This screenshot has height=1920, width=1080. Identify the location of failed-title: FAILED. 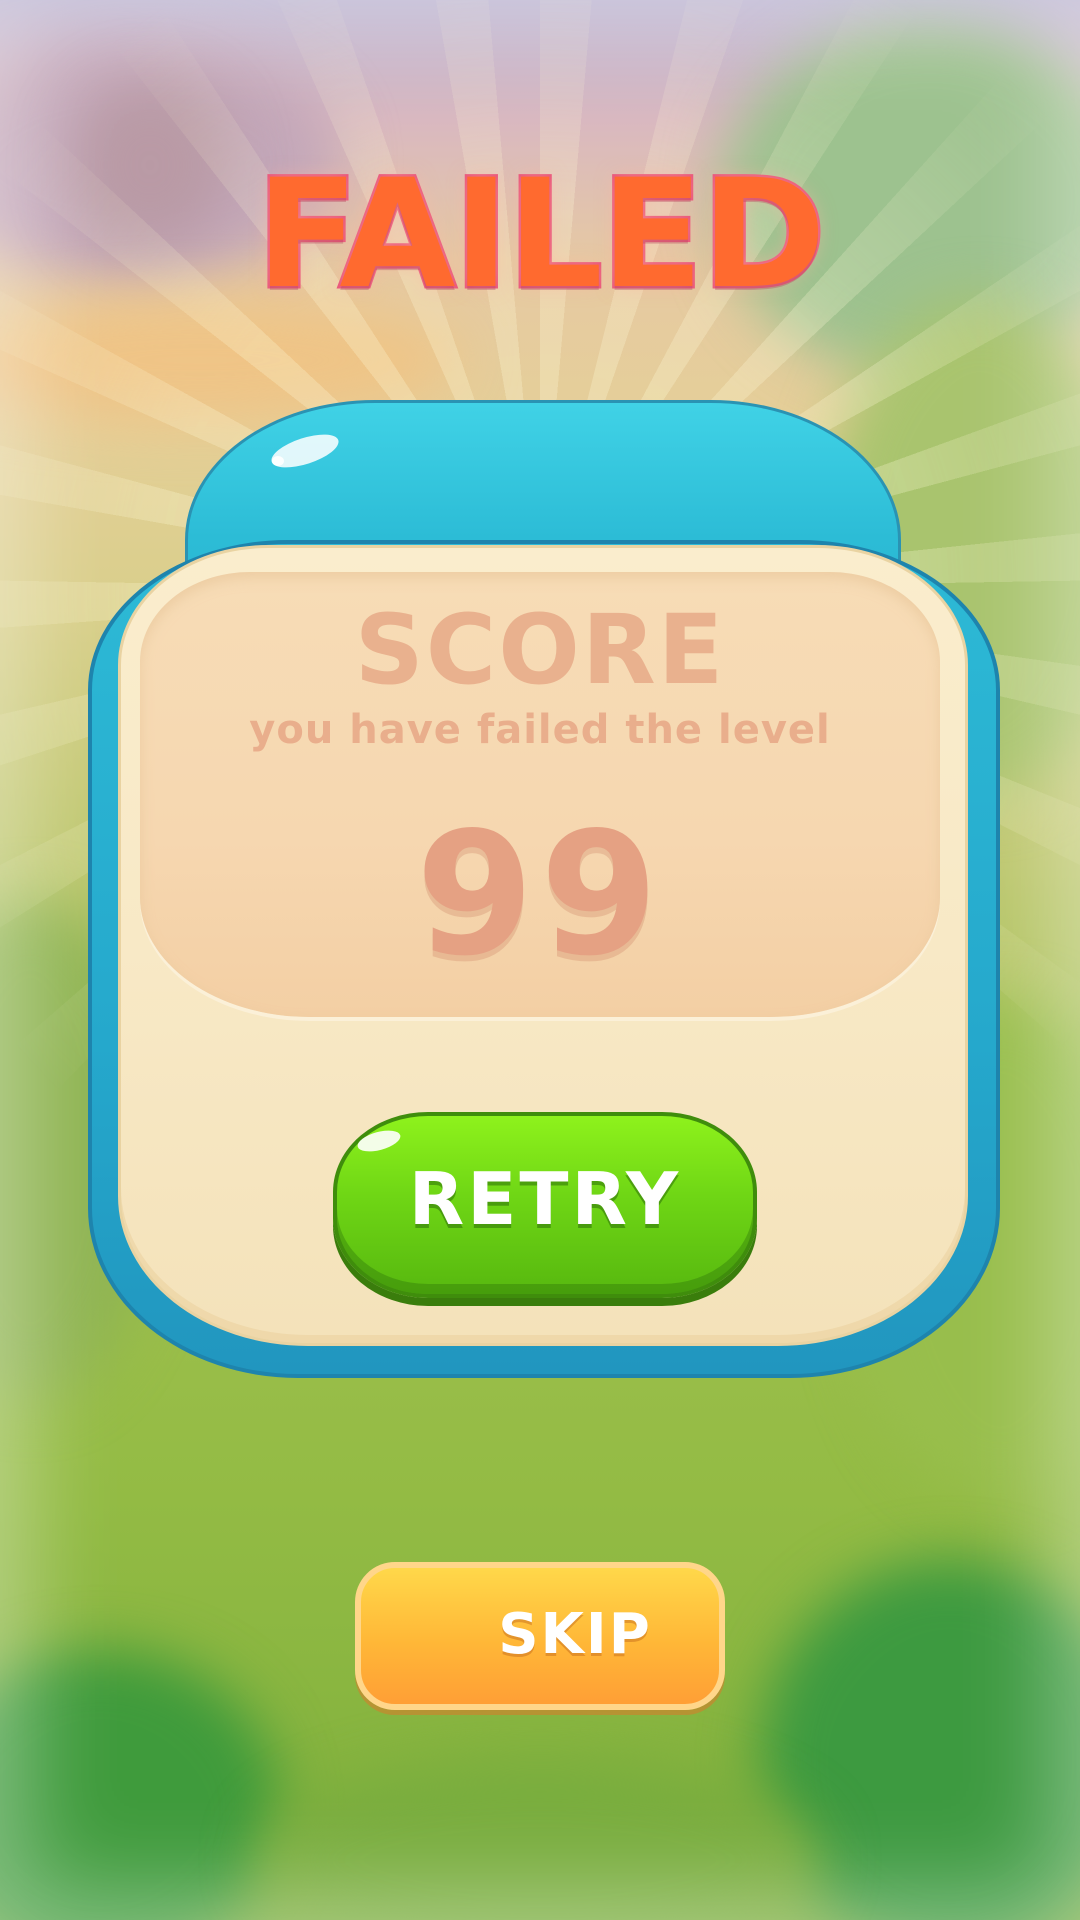
(541, 235).